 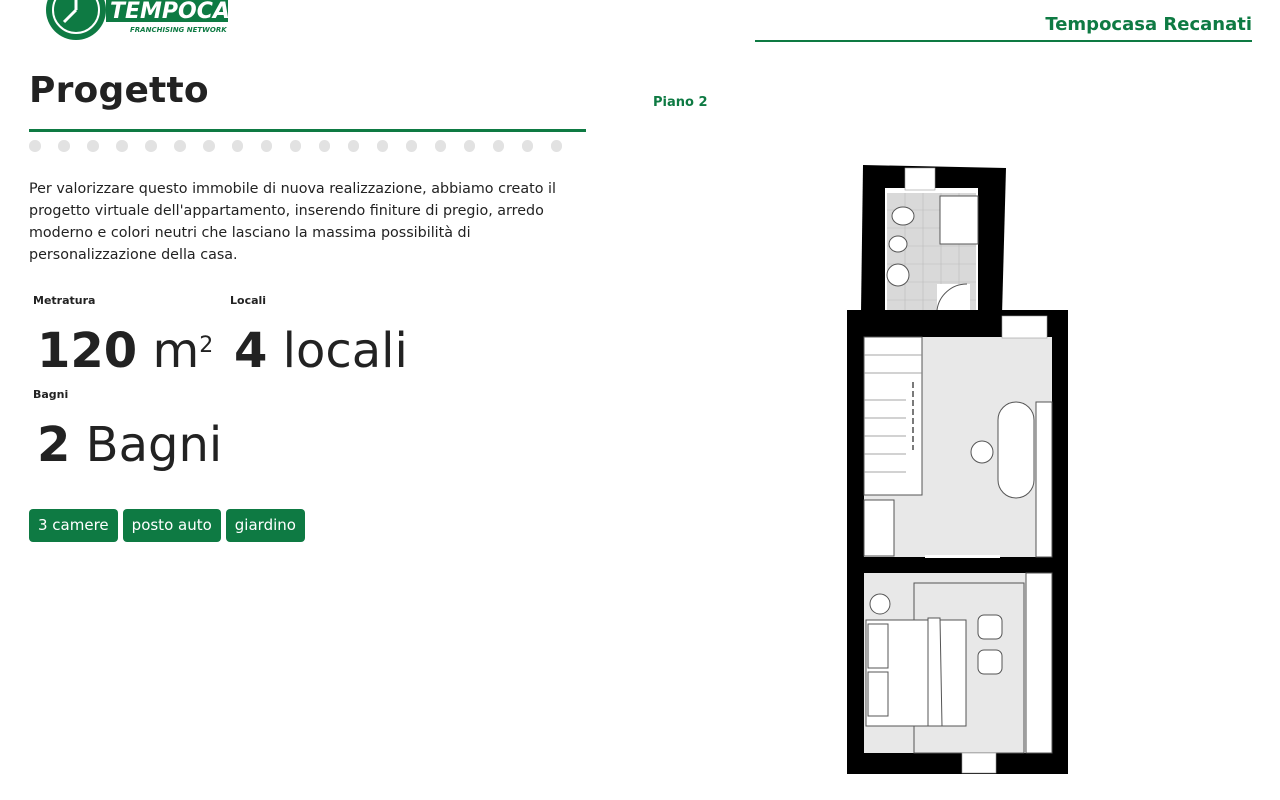 I want to click on bagni-value: 2 Bagni, so click(x=129, y=445).